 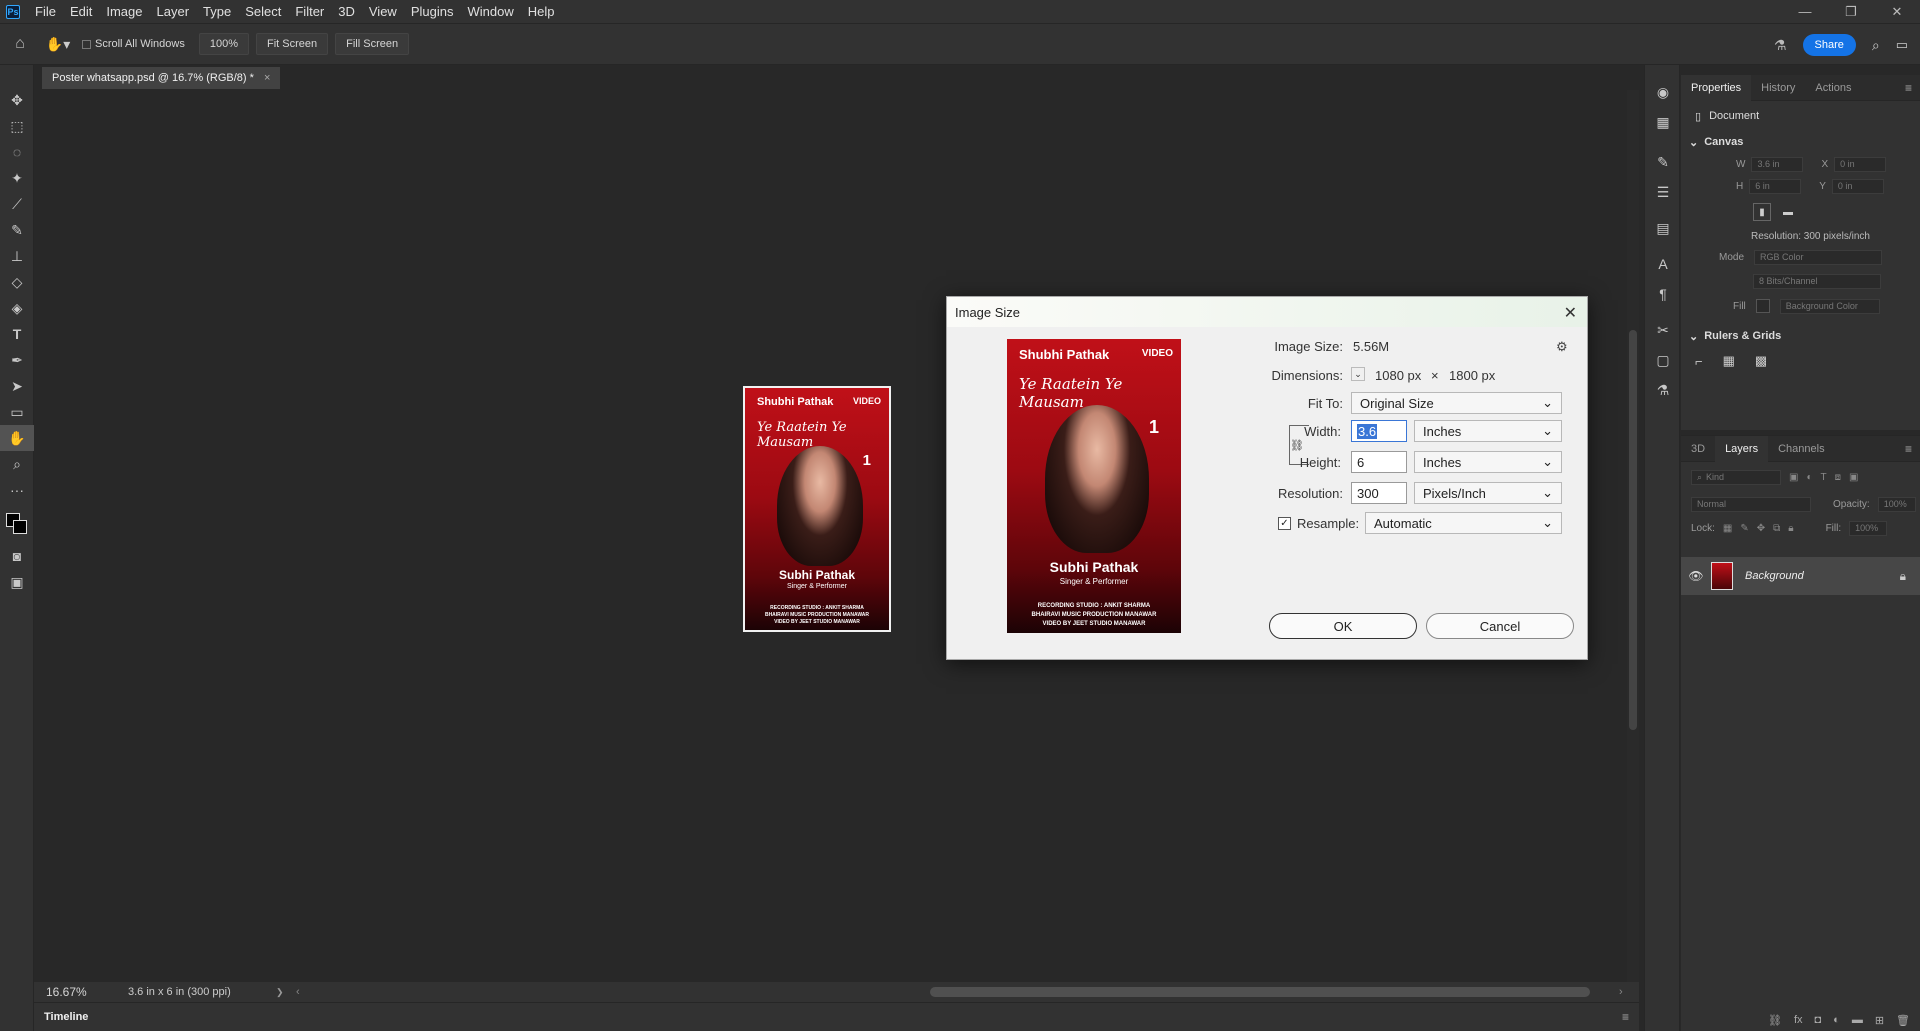 I want to click on search-icon: ⌕, so click(x=1876, y=45).